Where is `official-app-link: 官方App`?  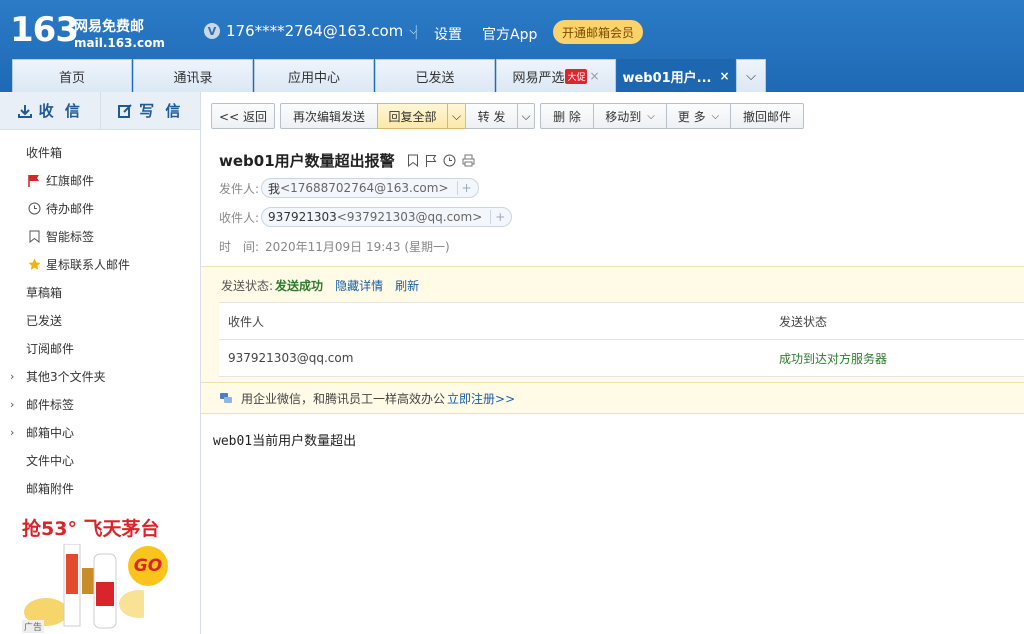
official-app-link: 官方App is located at coordinates (509, 34).